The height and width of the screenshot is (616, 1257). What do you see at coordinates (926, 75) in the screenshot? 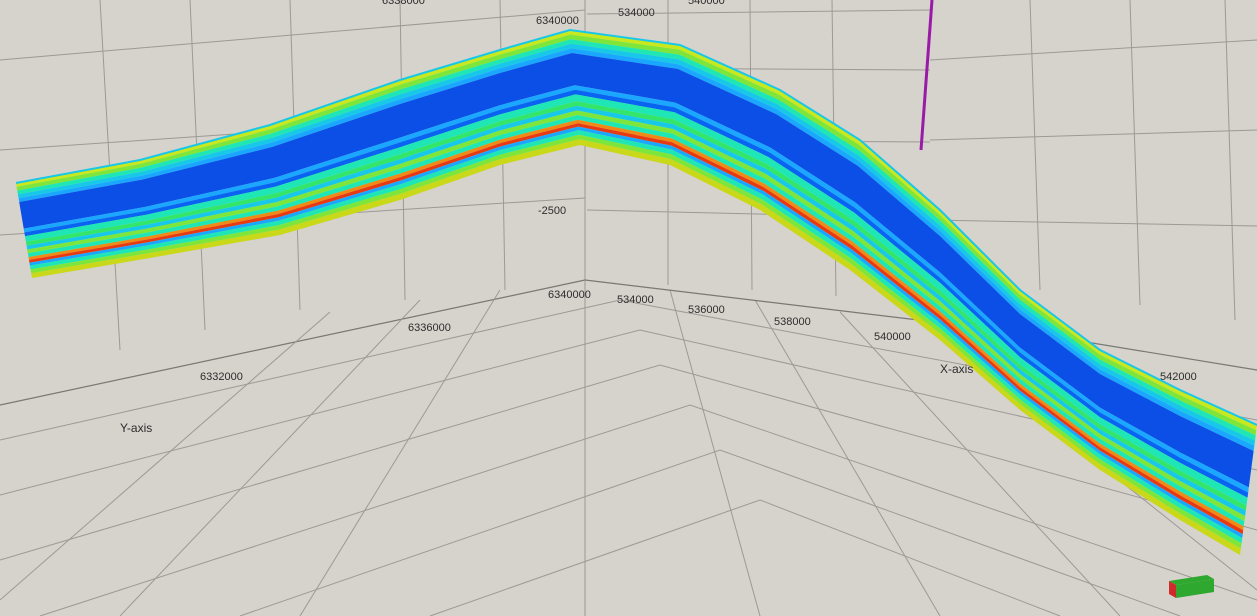
I see `well-trajectory` at bounding box center [926, 75].